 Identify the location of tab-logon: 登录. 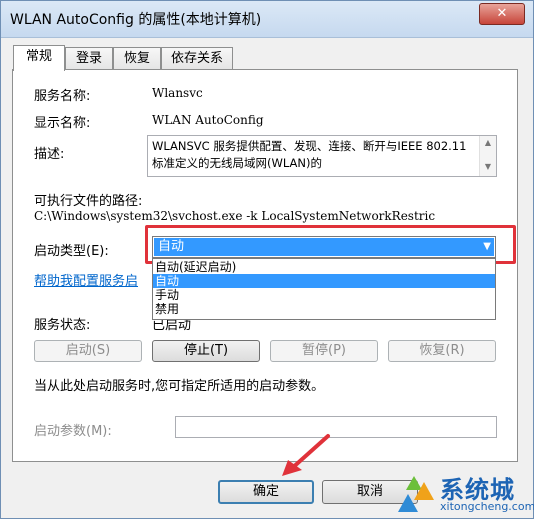
(89, 58).